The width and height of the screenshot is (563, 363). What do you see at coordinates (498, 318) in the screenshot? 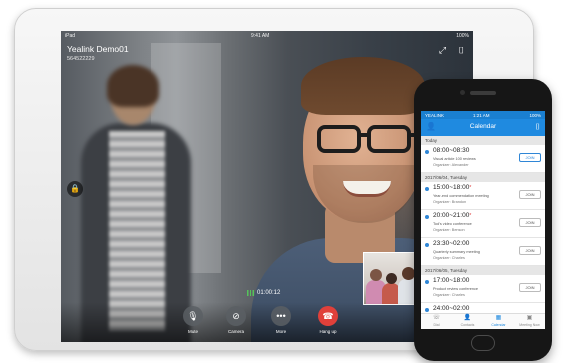
I see `calendar-icon: ▦` at bounding box center [498, 318].